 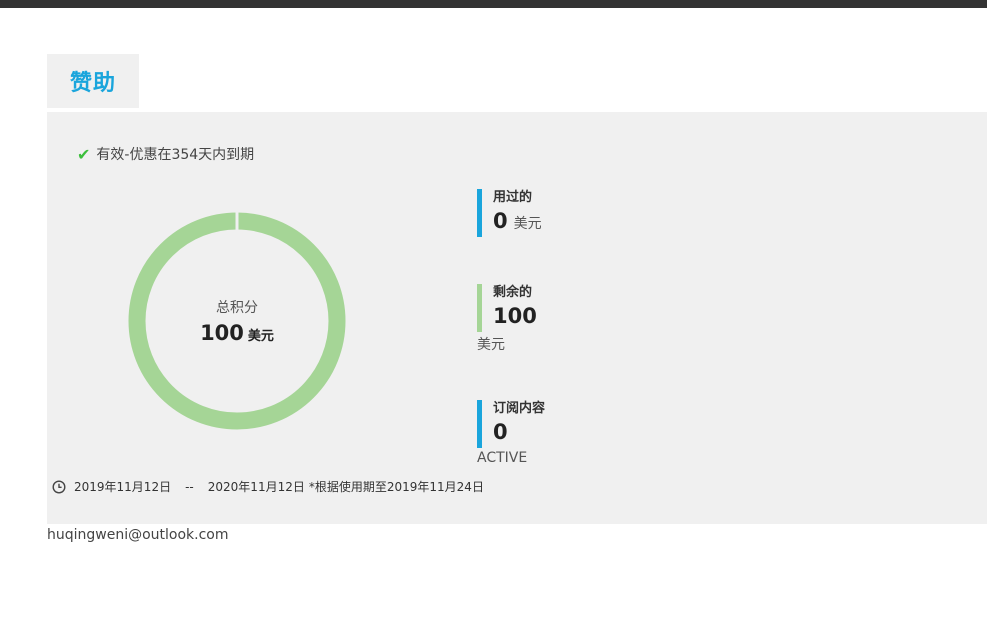 I want to click on credits-donut: 总积分 100 美元, so click(x=237, y=321).